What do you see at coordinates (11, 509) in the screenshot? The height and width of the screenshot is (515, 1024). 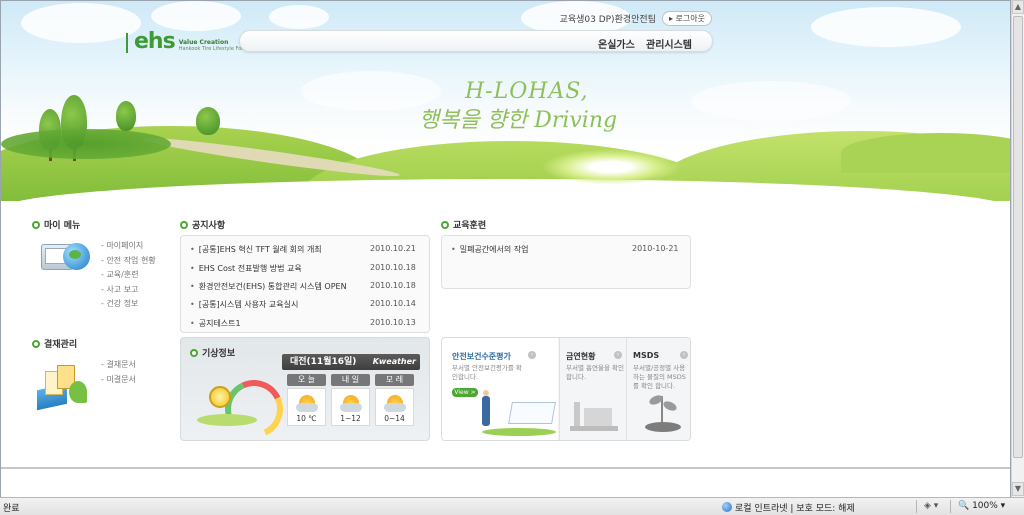 I see `status-text: 완료` at bounding box center [11, 509].